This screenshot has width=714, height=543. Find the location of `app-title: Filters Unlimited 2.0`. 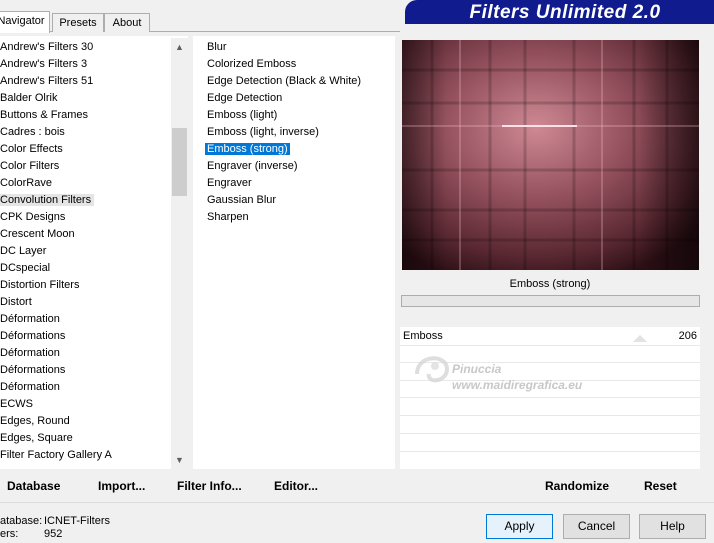

app-title: Filters Unlimited 2.0 is located at coordinates (565, 12).